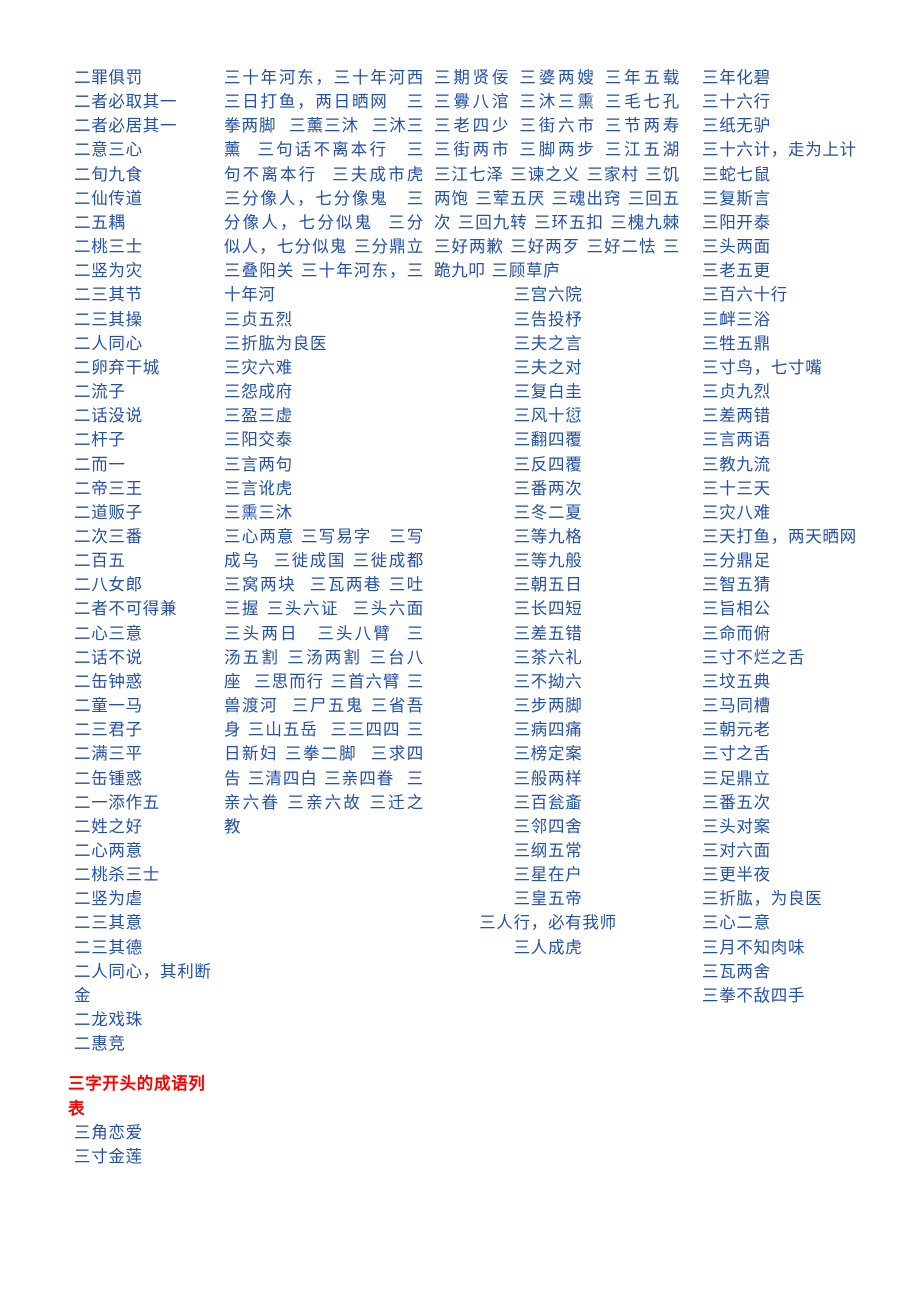 The height and width of the screenshot is (1302, 920). Describe the element at coordinates (108, 488) in the screenshot. I see `idiom-entry: 二帝三王` at that location.